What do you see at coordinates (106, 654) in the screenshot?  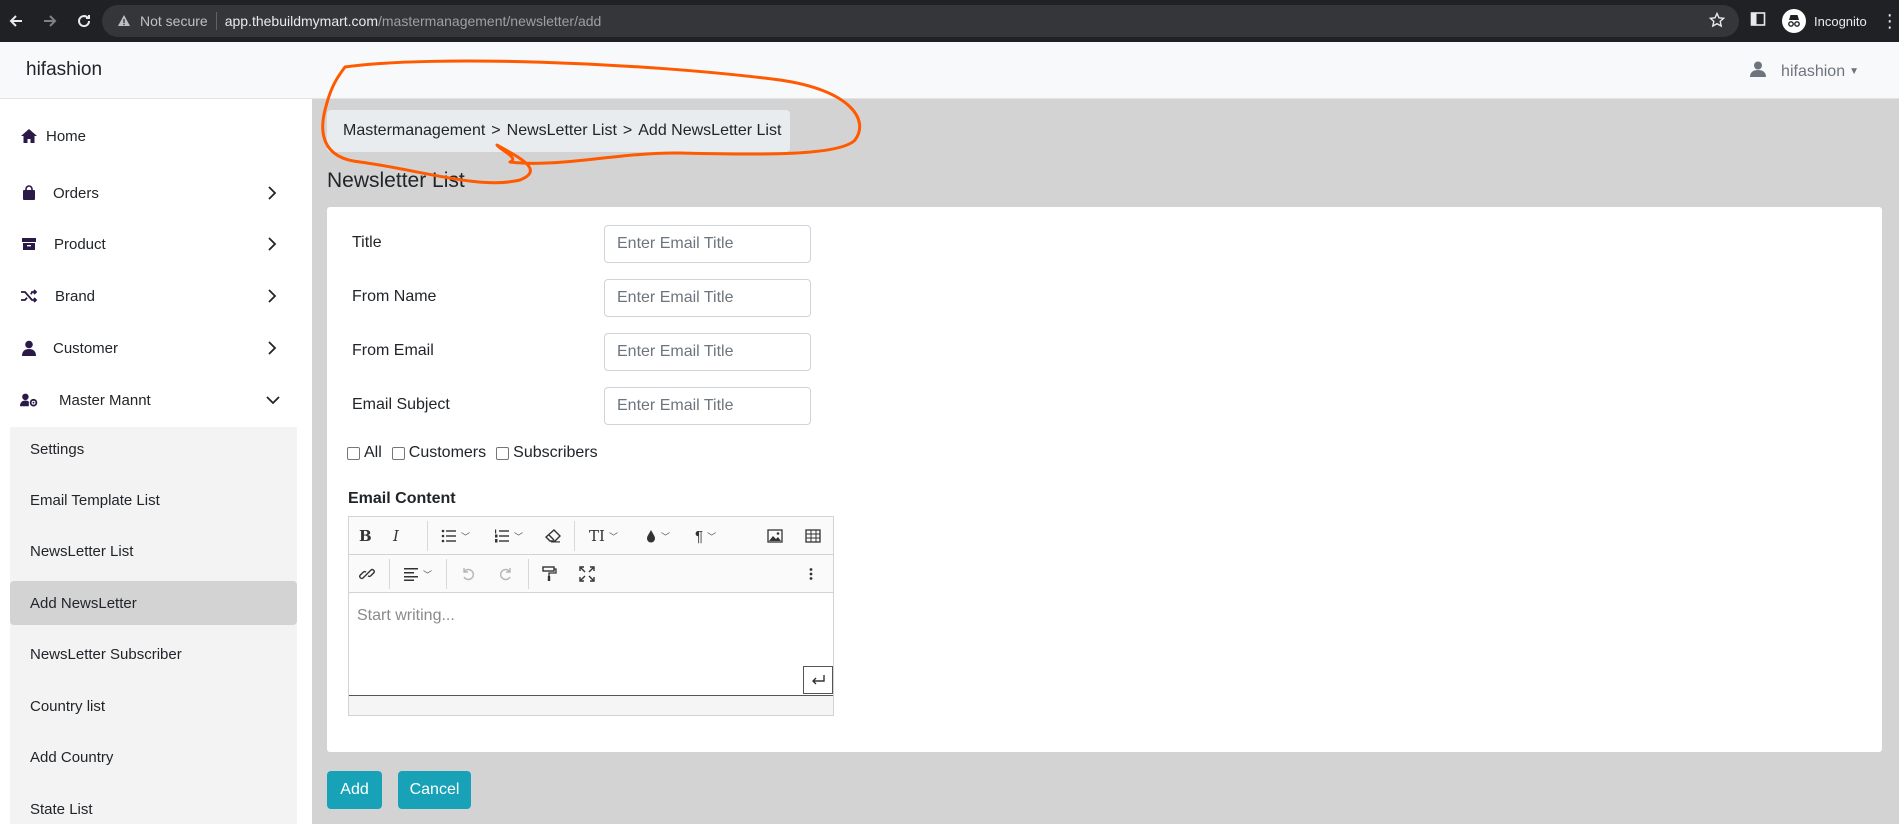 I see `submenu-item-label: NewsLetter Subscriber` at bounding box center [106, 654].